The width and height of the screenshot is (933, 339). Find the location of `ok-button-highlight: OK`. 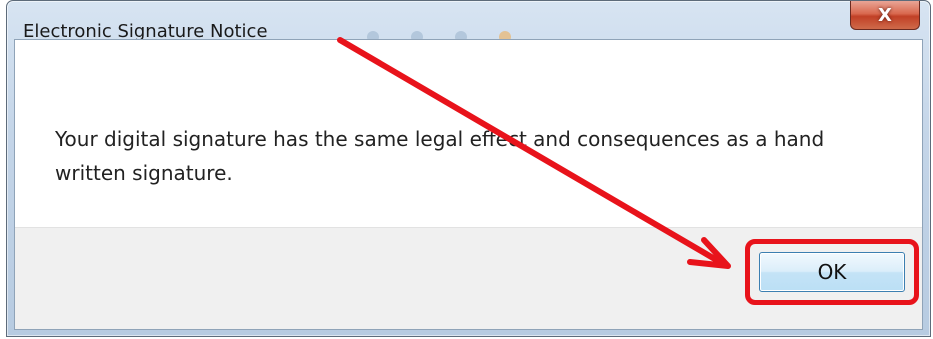

ok-button-highlight: OK is located at coordinates (832, 272).